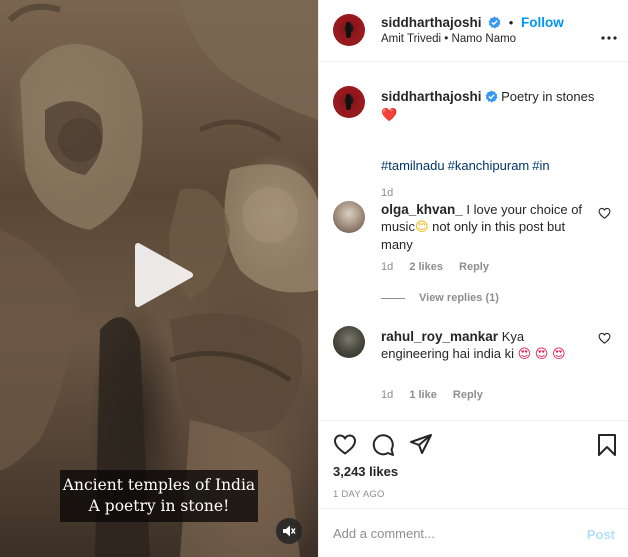 Image resolution: width=628 pixels, height=557 pixels. I want to click on view-replies-button: View replies (1), so click(440, 298).